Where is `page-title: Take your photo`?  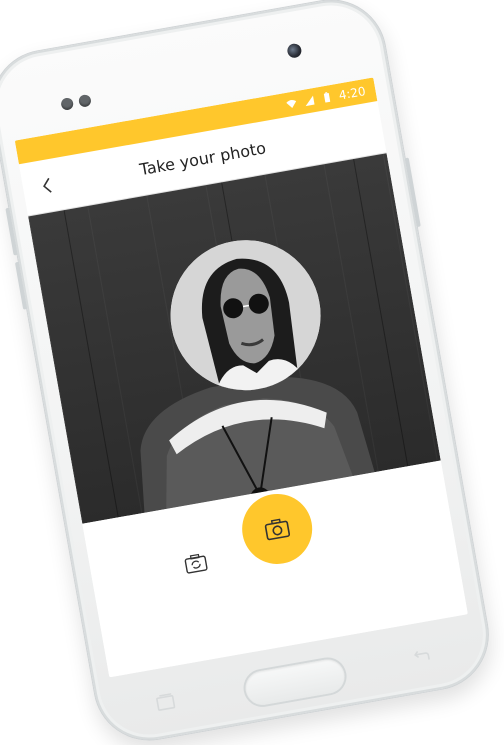
page-title: Take your photo is located at coordinates (203, 158).